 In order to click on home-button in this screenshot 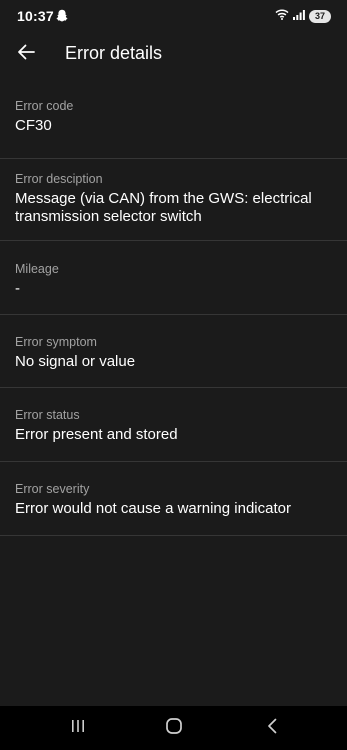, I will do `click(174, 728)`.